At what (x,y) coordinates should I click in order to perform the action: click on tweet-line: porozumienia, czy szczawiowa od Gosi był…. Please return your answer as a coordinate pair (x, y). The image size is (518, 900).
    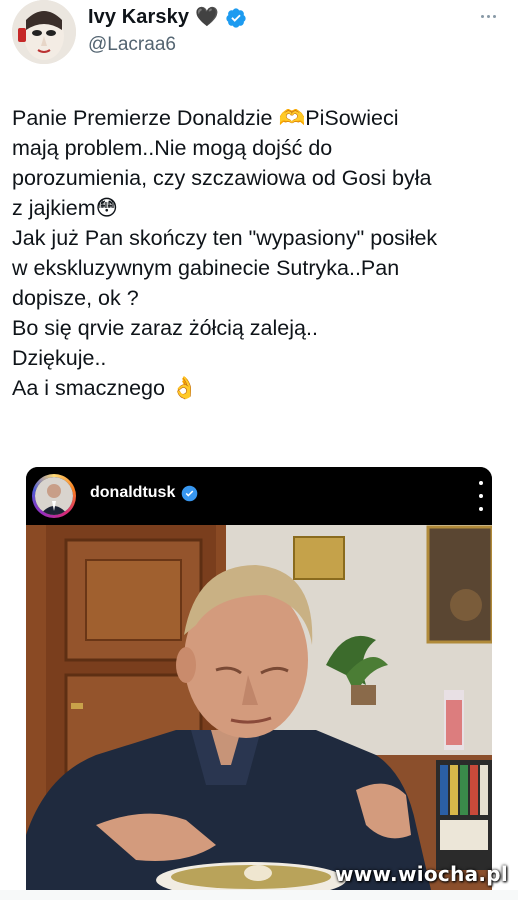
    Looking at the image, I should click on (222, 178).